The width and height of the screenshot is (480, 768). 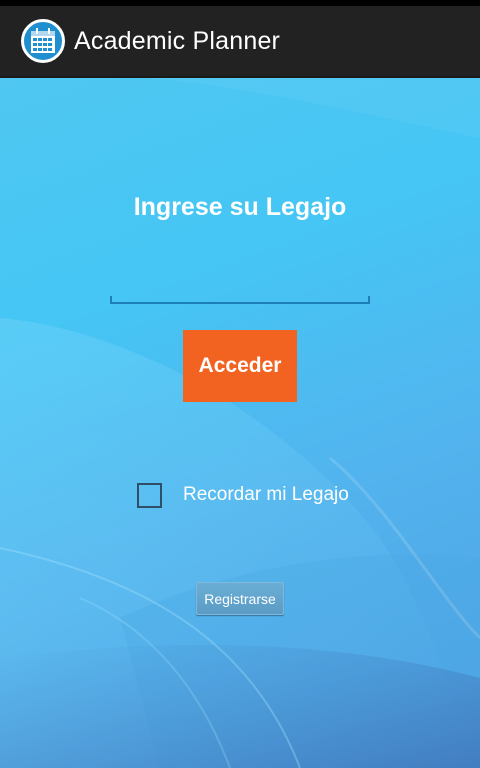 I want to click on login-heading: Ingrese su Legajo, so click(x=240, y=207).